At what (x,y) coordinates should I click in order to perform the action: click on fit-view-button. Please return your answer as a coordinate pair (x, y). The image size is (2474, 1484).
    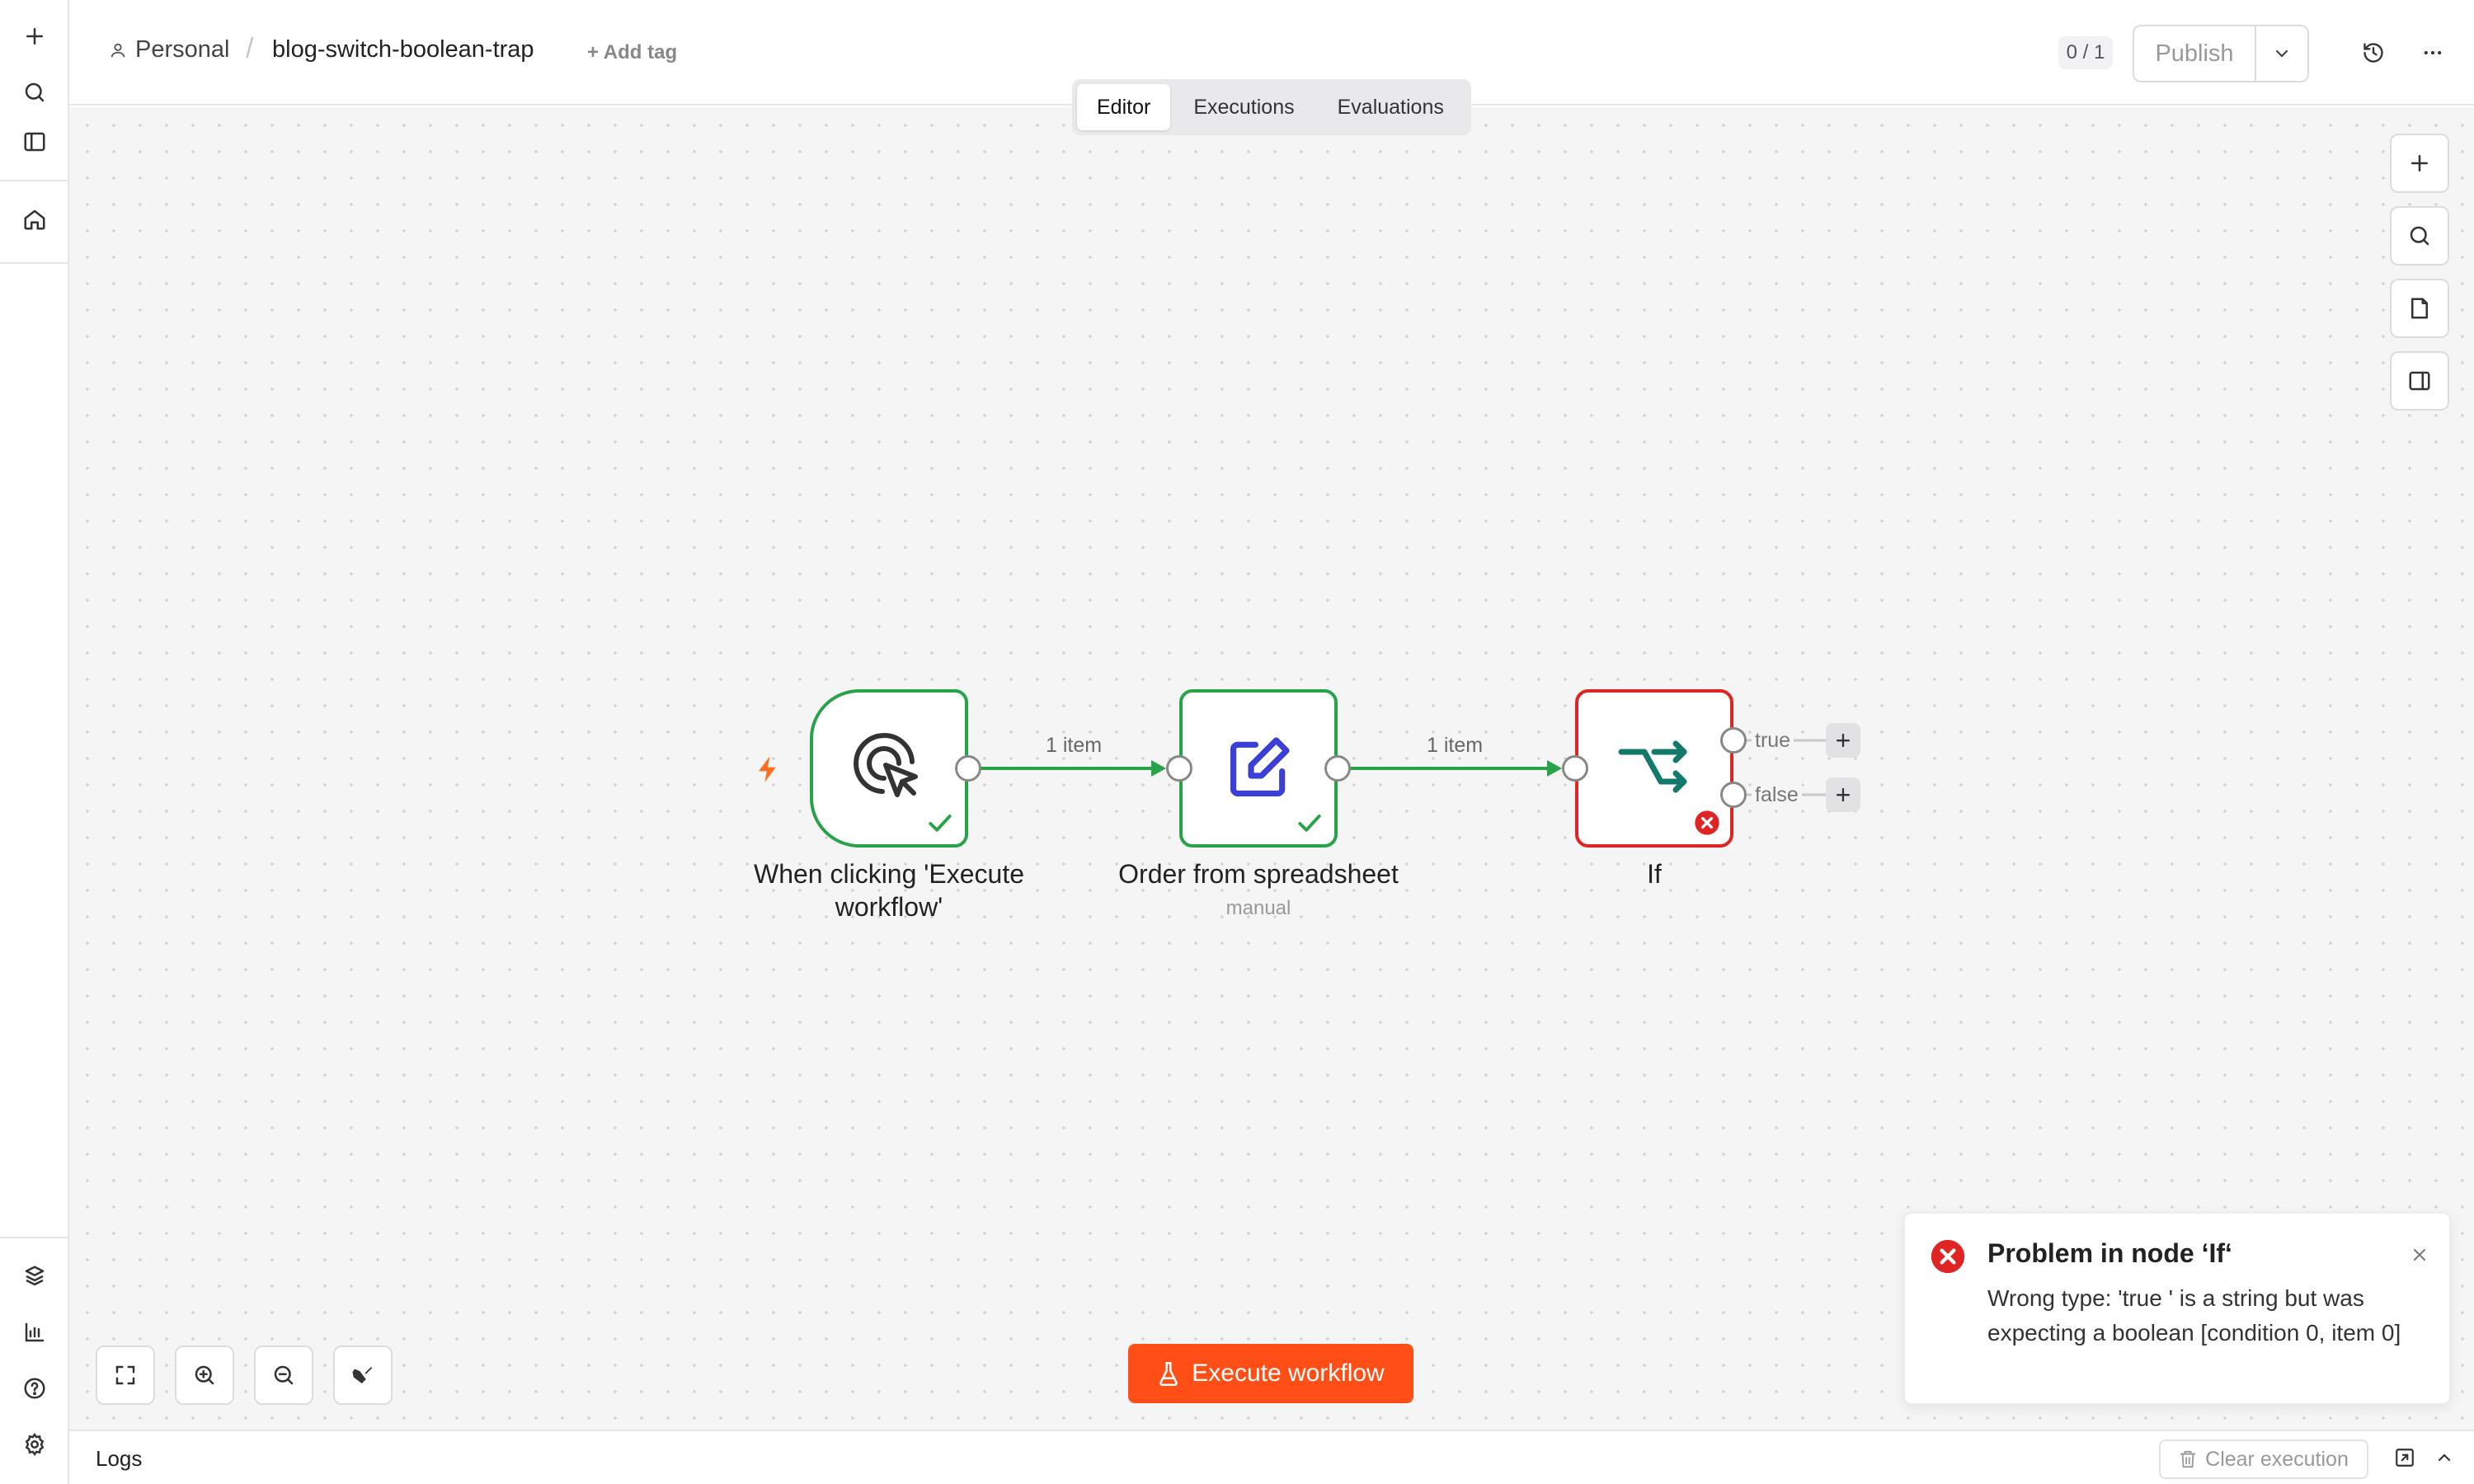
    Looking at the image, I should click on (125, 1375).